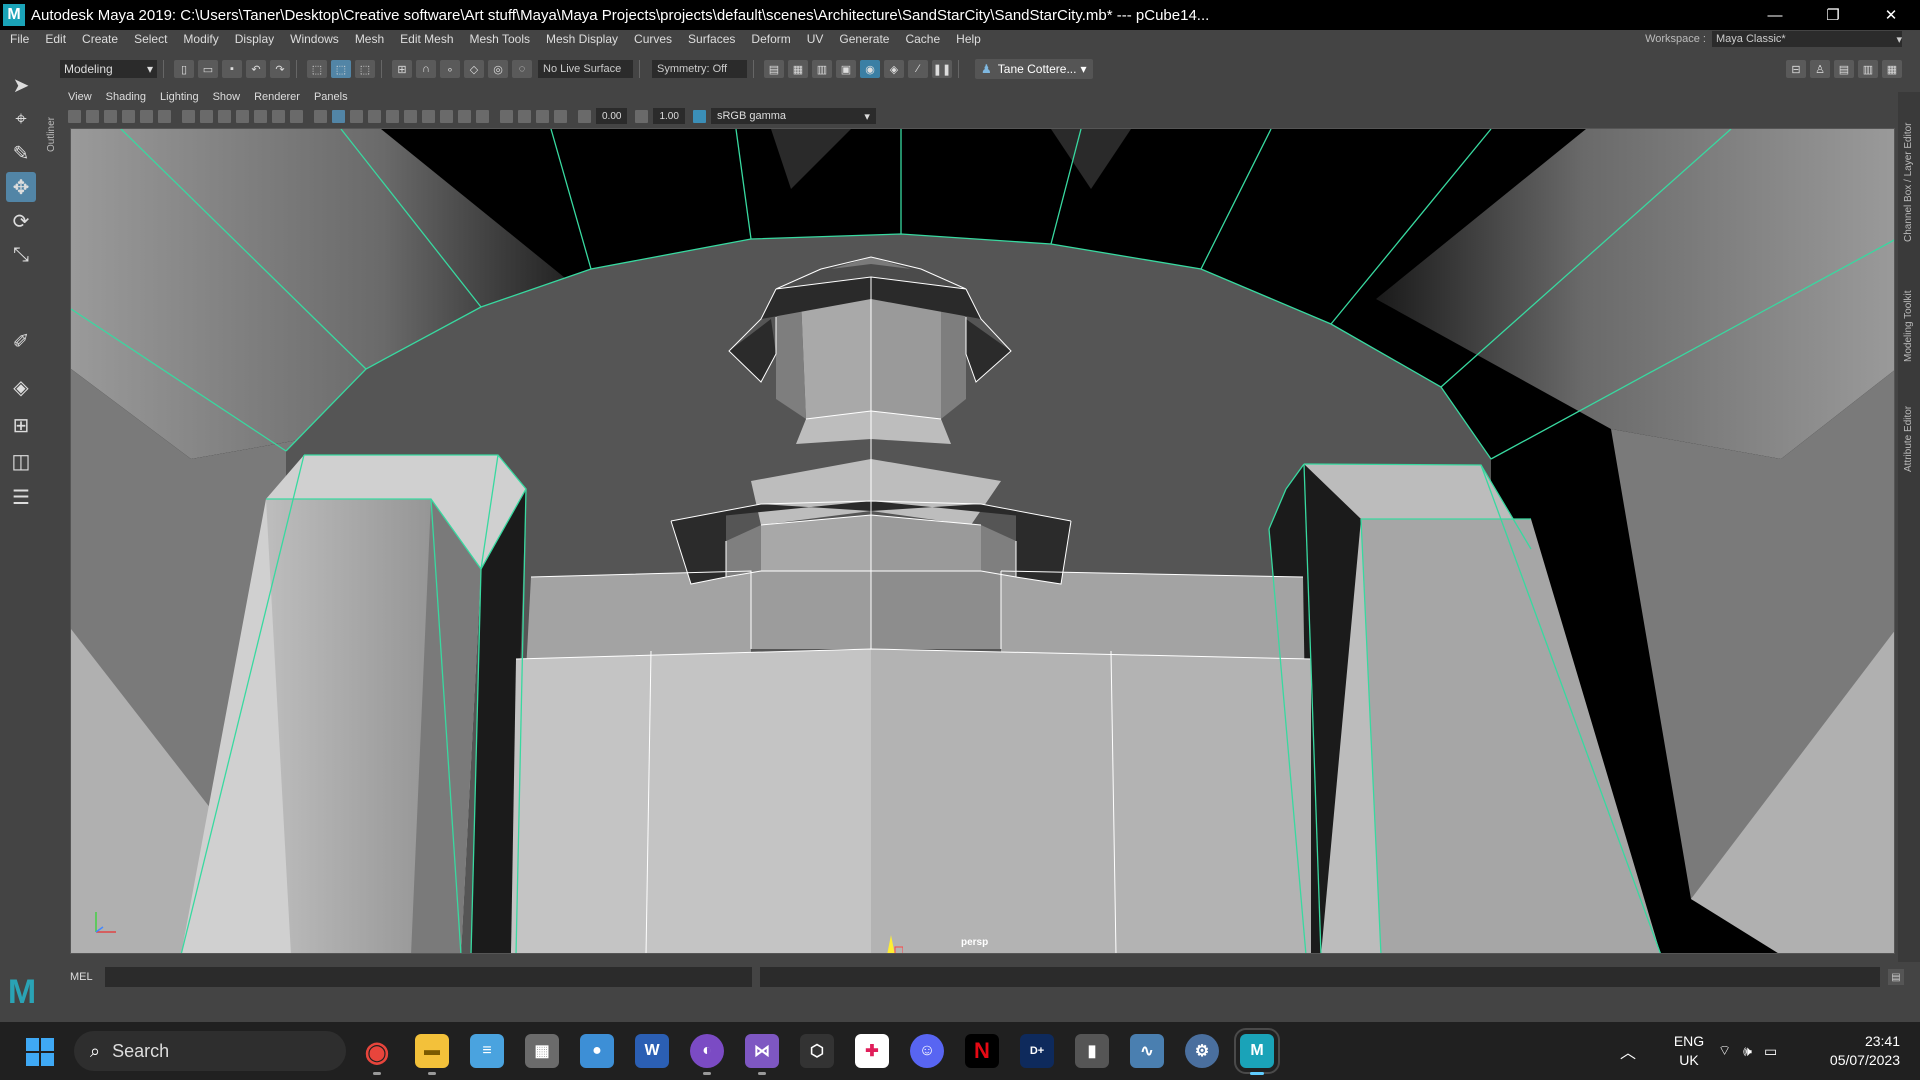 The image size is (1920, 1080). What do you see at coordinates (793, 116) in the screenshot?
I see `view-transform-dropdown: sRGB gamma ▾` at bounding box center [793, 116].